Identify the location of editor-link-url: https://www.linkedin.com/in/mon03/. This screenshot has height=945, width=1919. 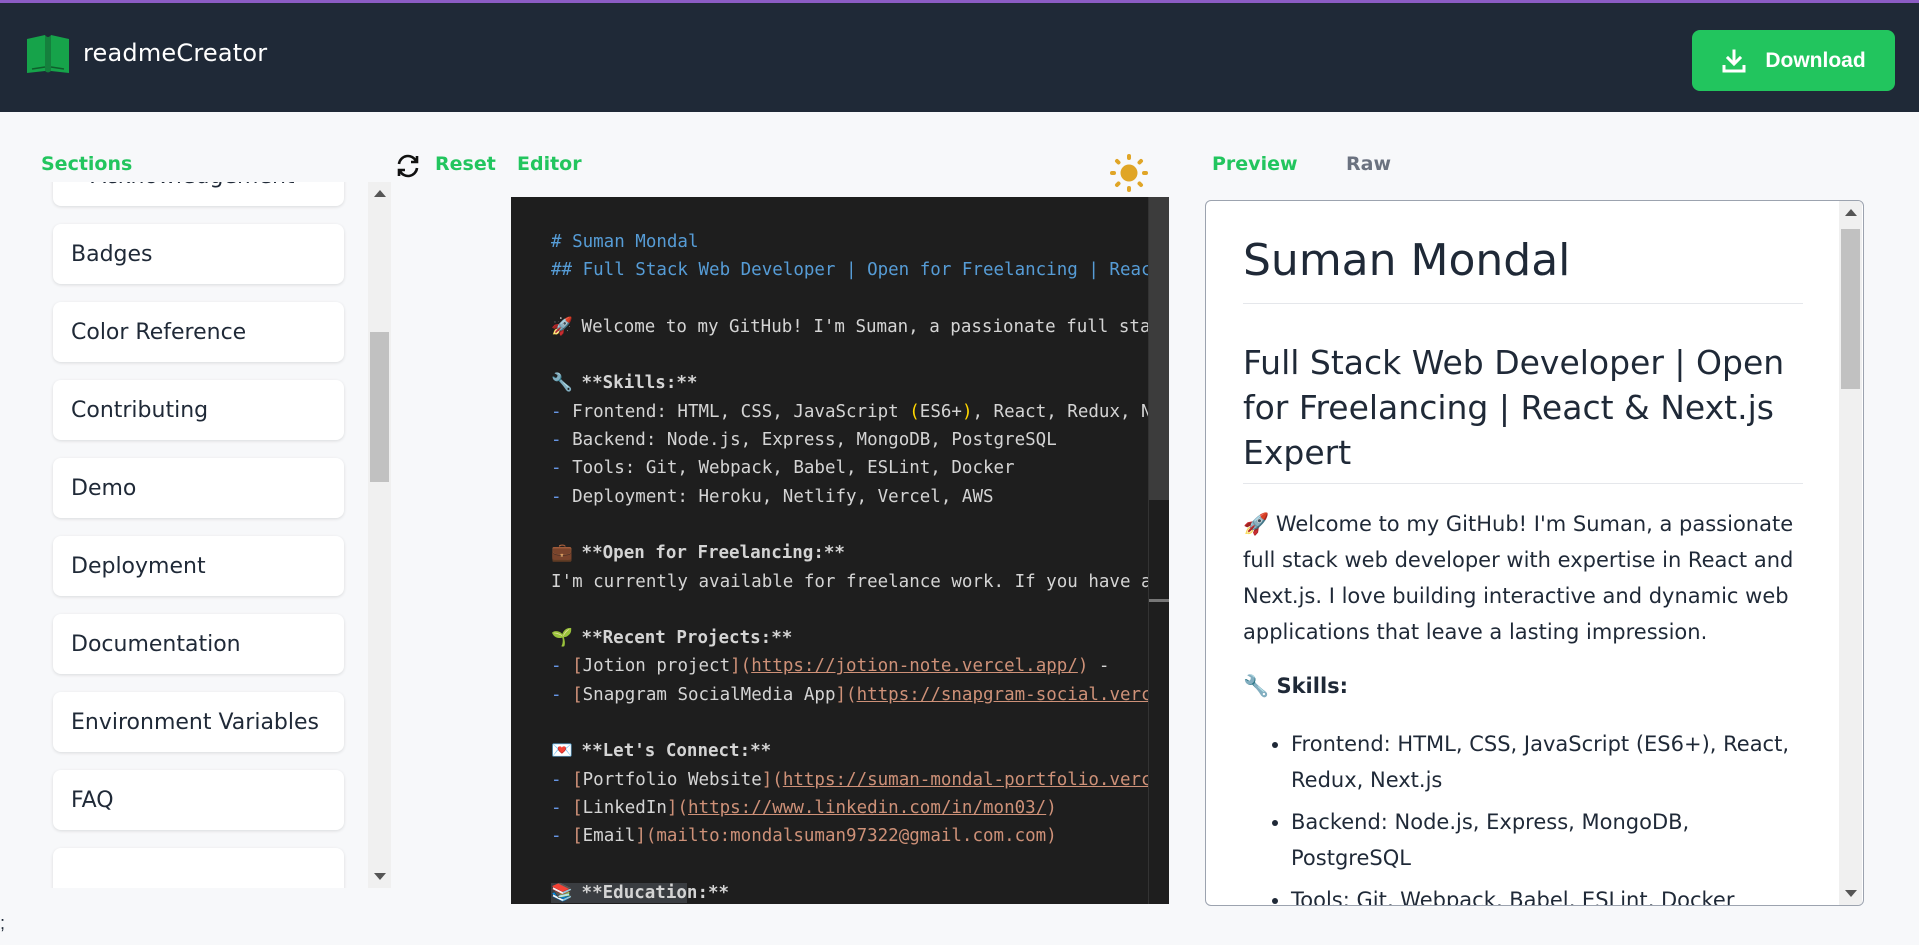
(867, 808).